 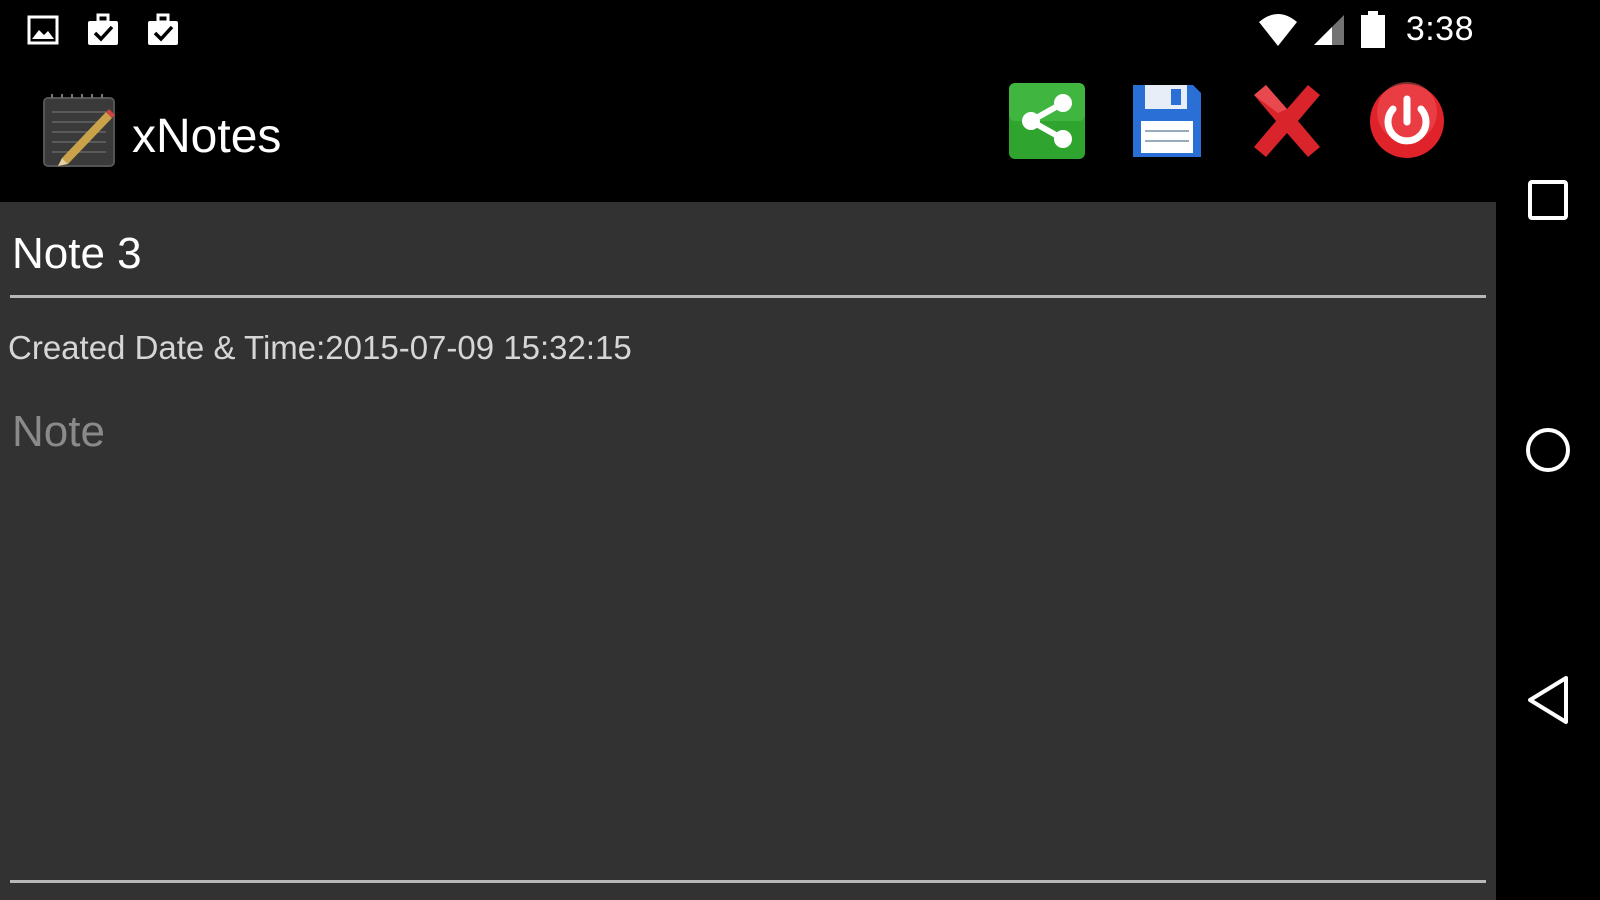 I want to click on share-button, so click(x=1047, y=121).